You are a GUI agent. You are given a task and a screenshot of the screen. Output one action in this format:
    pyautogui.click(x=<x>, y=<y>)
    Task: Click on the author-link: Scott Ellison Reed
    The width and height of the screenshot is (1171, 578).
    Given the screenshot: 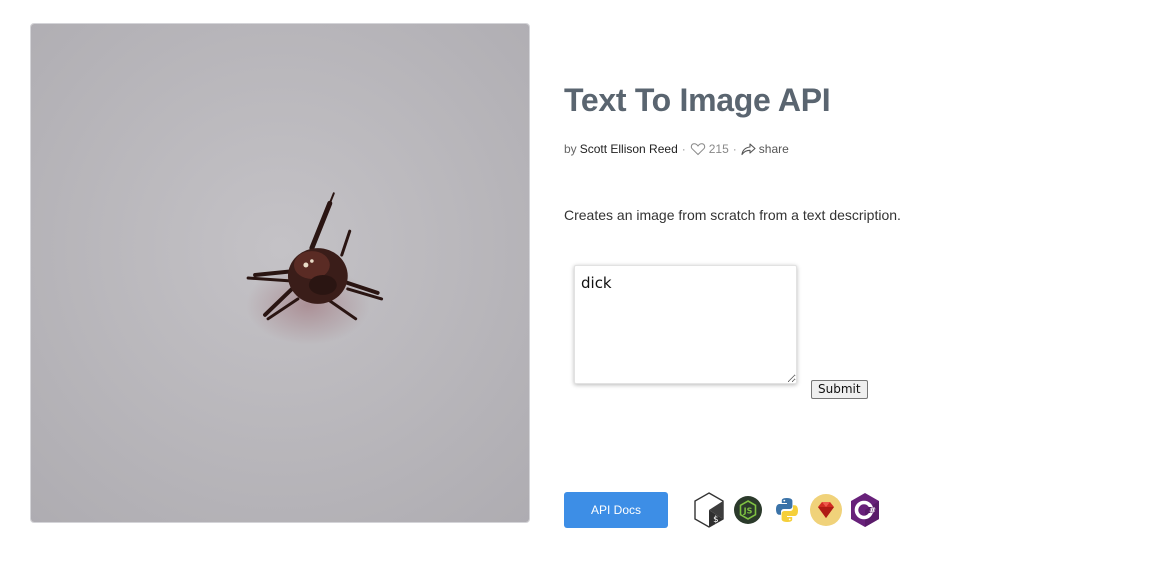 What is the action you would take?
    pyautogui.click(x=629, y=149)
    